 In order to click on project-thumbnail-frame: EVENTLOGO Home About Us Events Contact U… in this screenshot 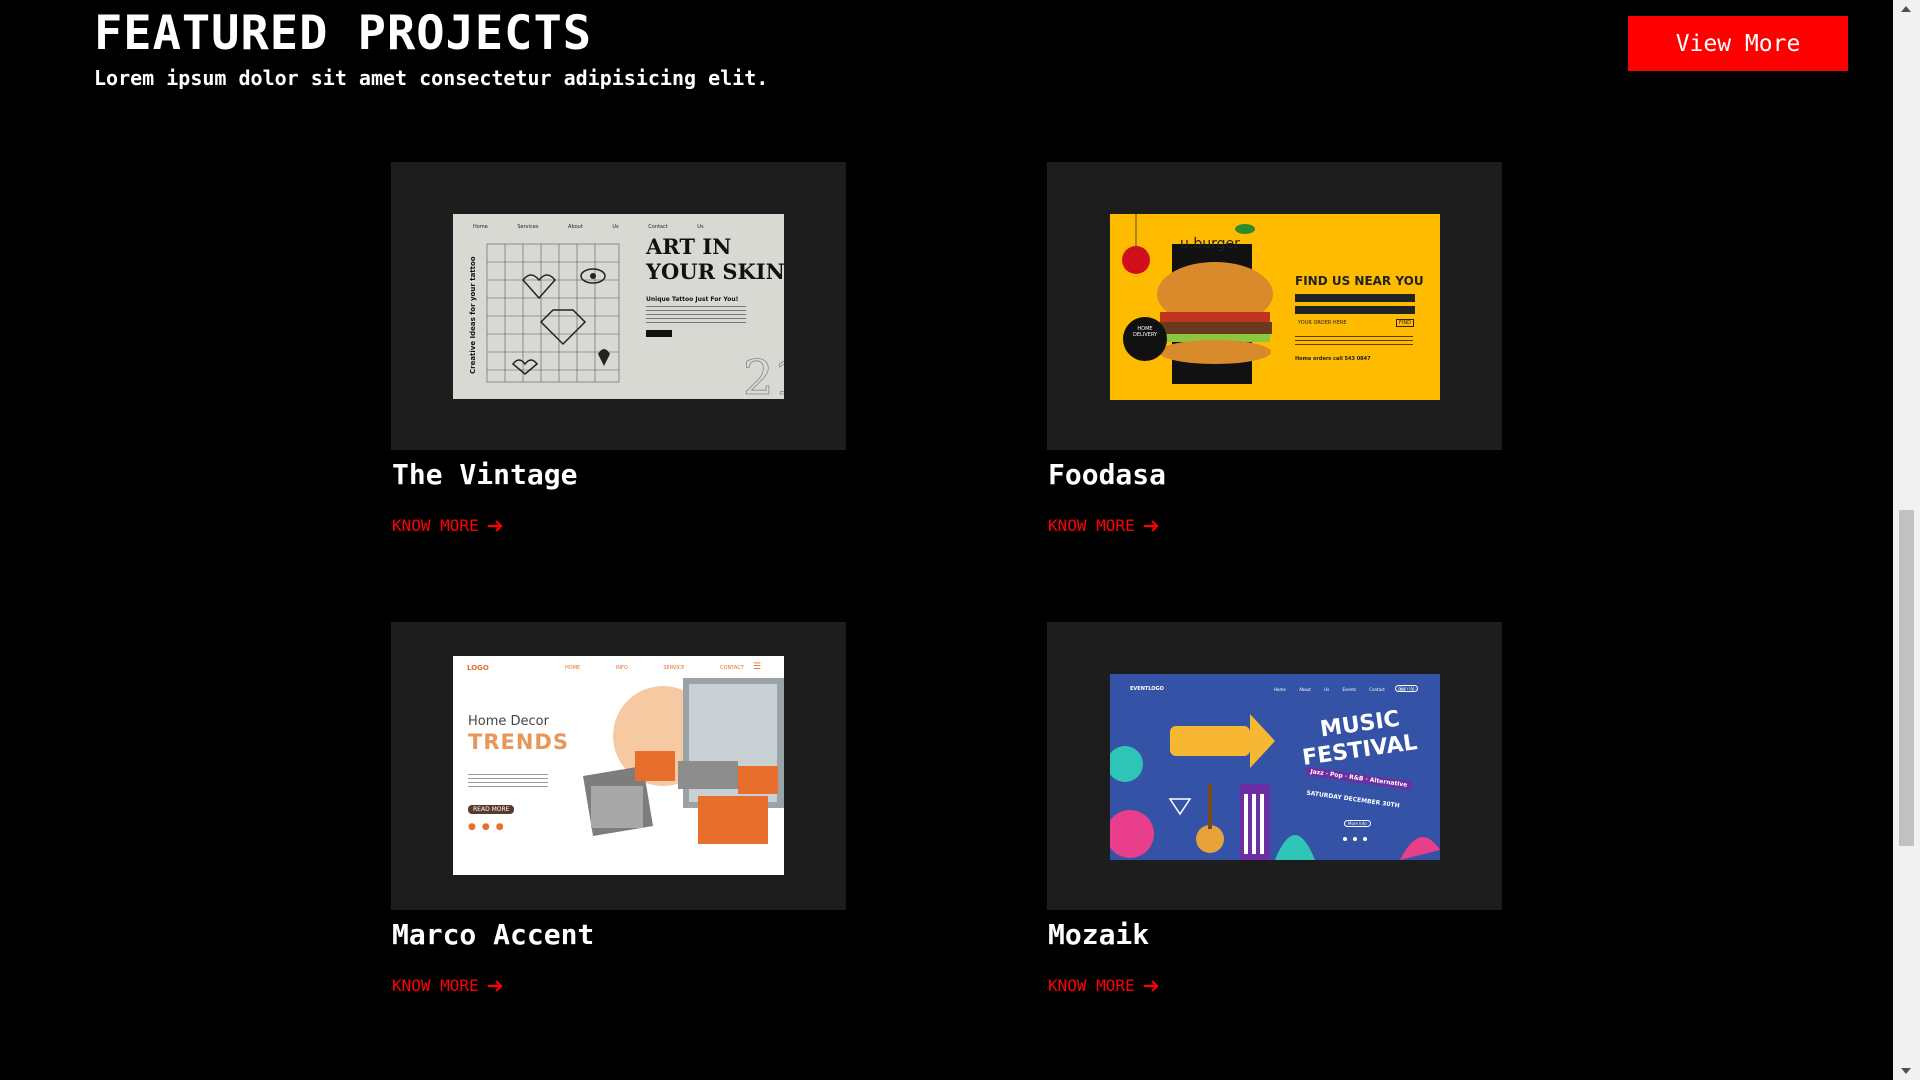, I will do `click(1274, 766)`.